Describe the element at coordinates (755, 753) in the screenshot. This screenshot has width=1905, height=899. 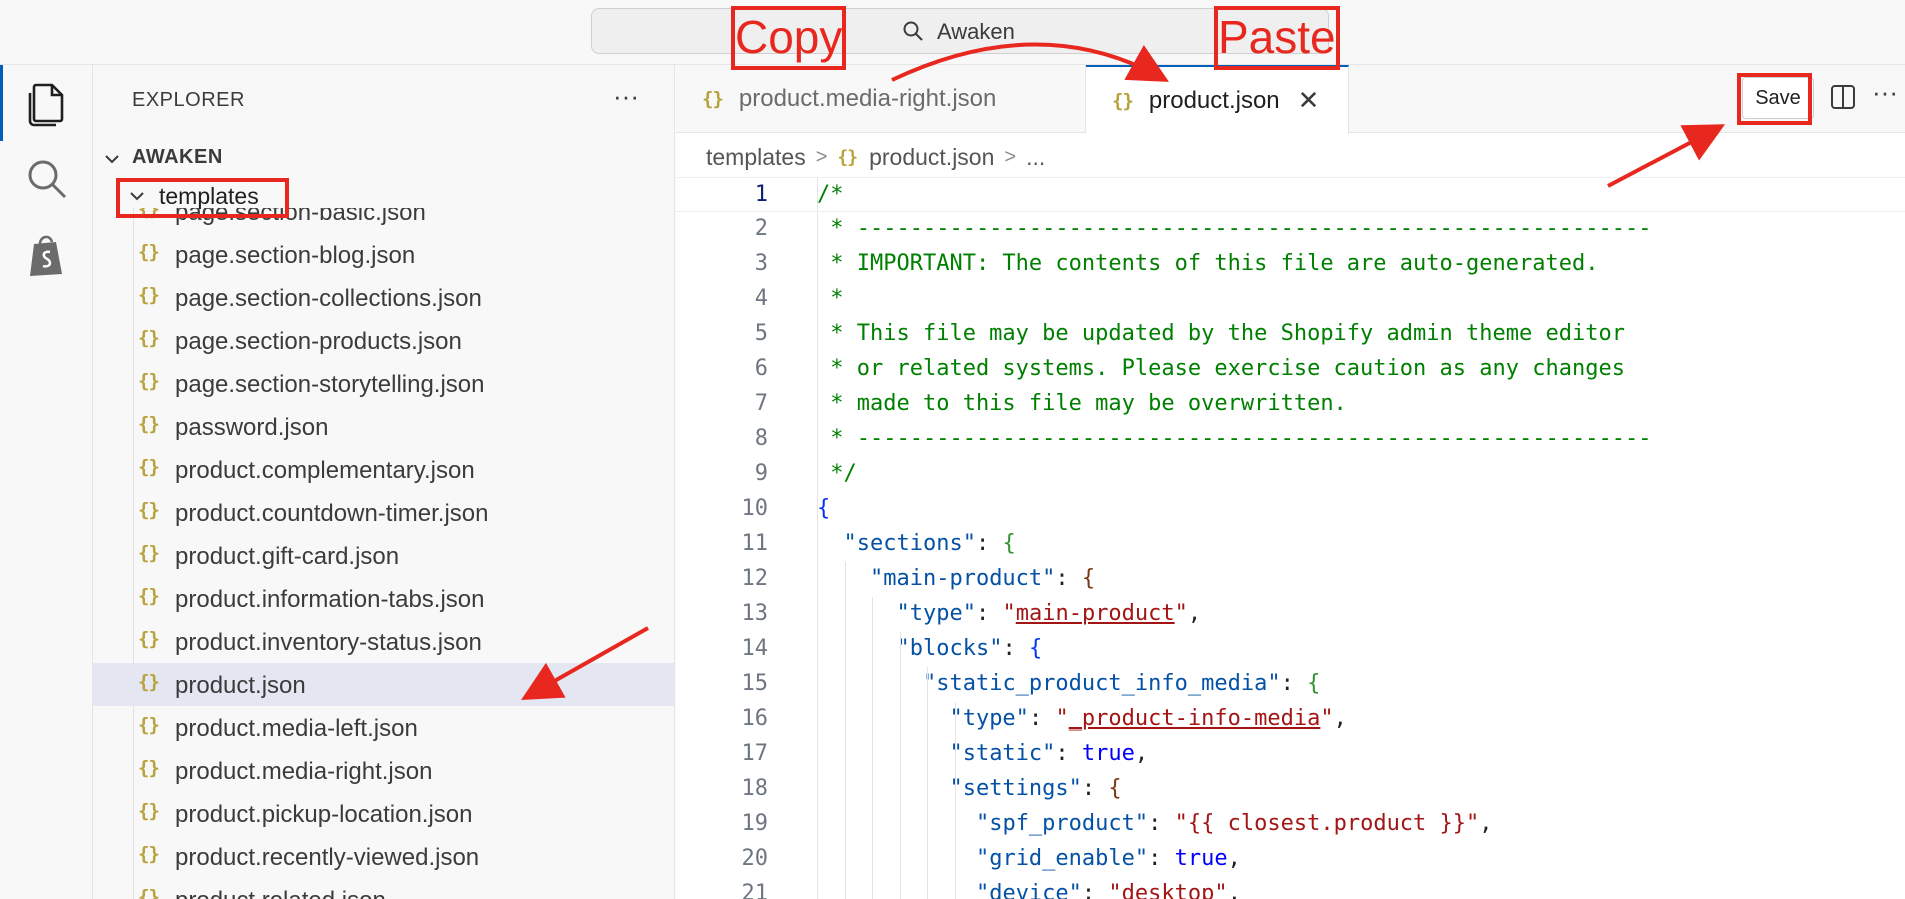
I see `line-number: 17` at that location.